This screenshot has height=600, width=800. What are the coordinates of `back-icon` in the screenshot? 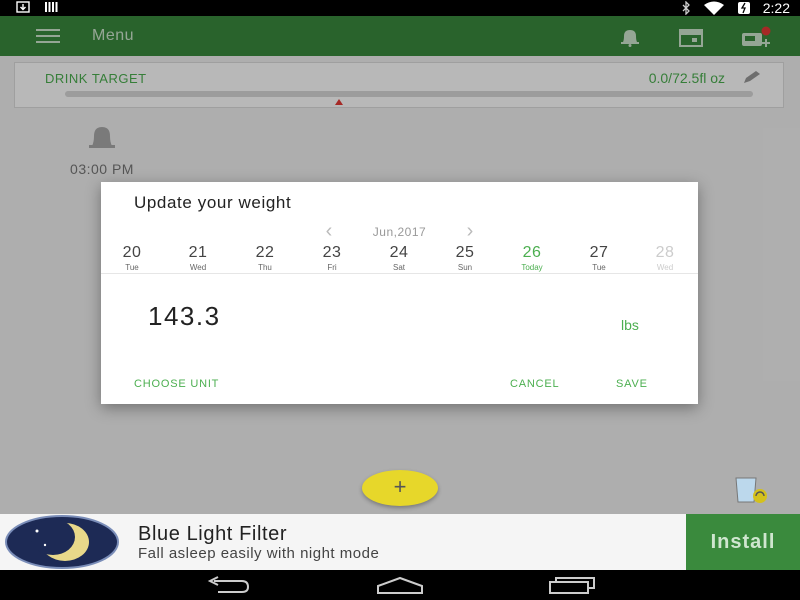 It's located at (229, 585).